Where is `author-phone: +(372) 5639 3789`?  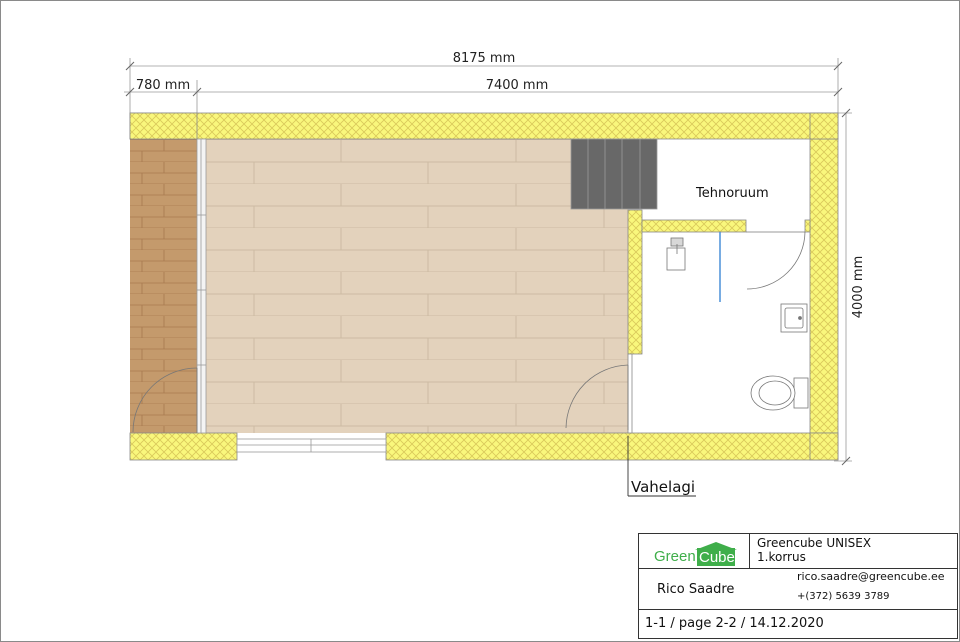 author-phone: +(372) 5639 3789 is located at coordinates (843, 596).